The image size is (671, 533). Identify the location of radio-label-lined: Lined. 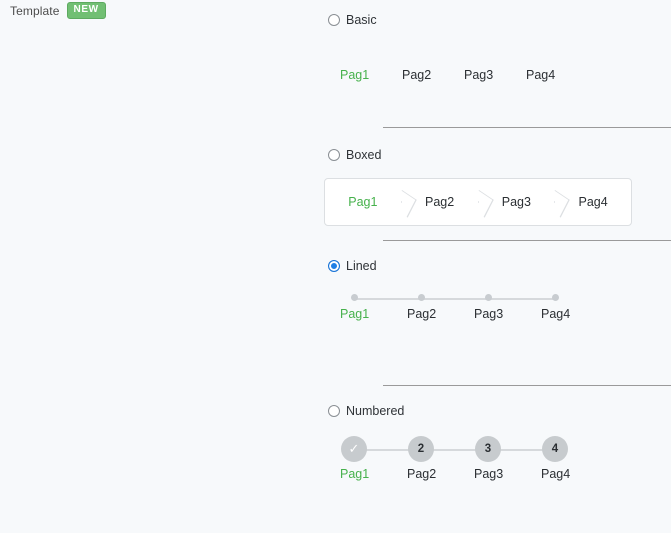
(361, 266).